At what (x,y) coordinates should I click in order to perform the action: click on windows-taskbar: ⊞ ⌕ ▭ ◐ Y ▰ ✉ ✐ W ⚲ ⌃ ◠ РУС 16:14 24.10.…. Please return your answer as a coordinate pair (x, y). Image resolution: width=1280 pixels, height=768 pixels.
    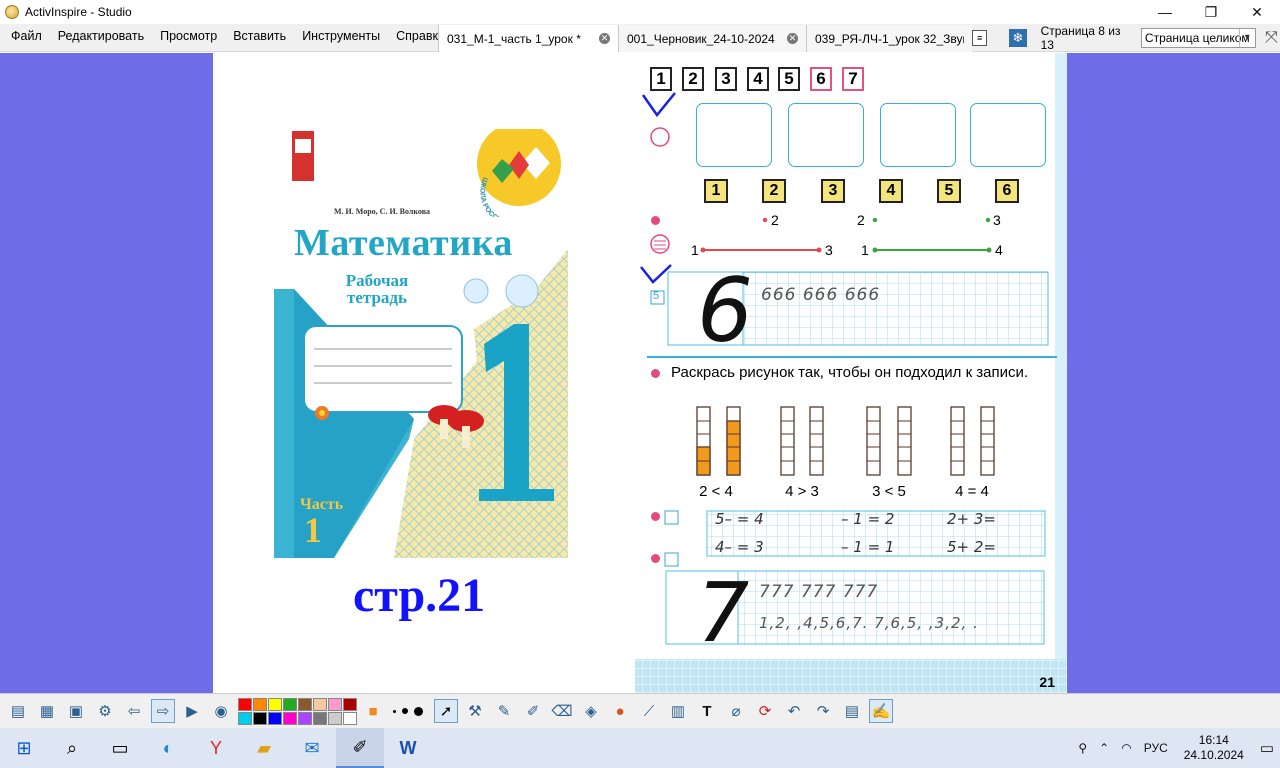
    Looking at the image, I should click on (640, 748).